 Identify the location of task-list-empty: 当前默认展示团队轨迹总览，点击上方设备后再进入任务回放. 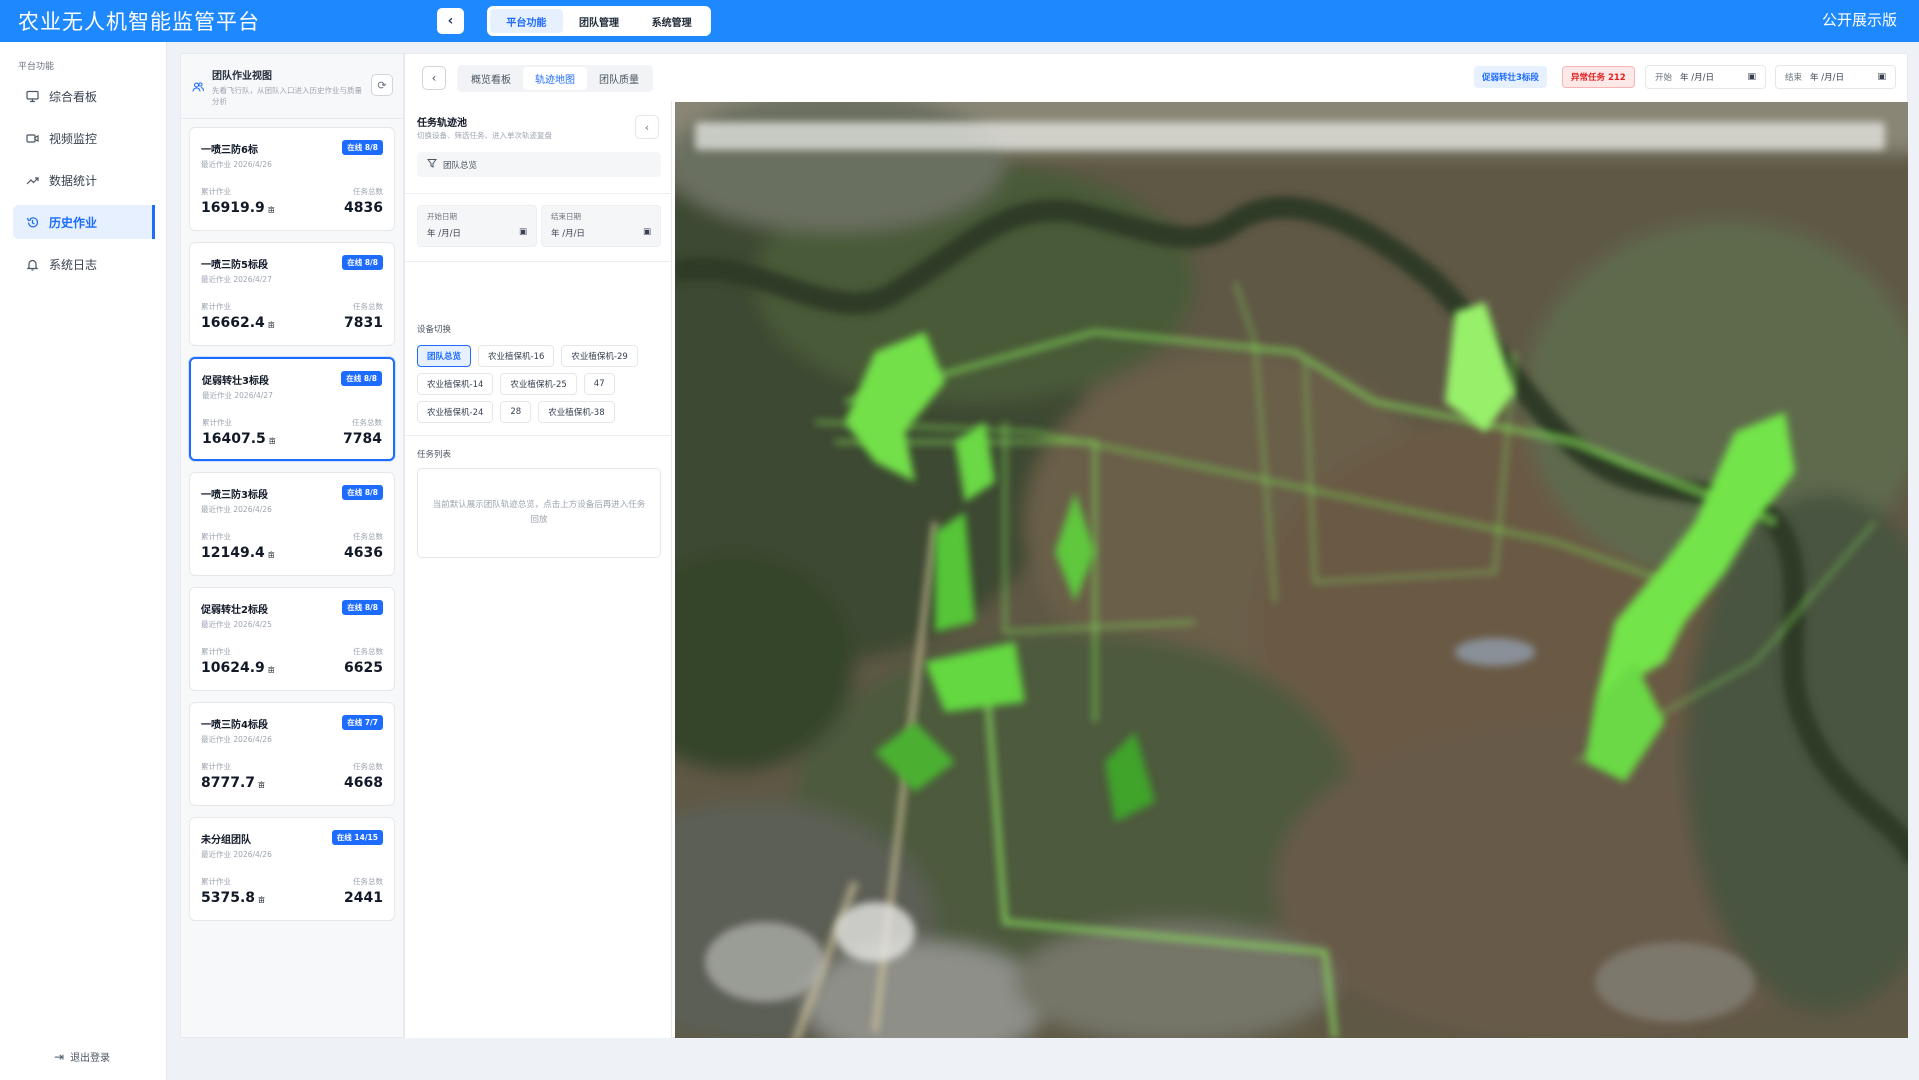
(539, 513).